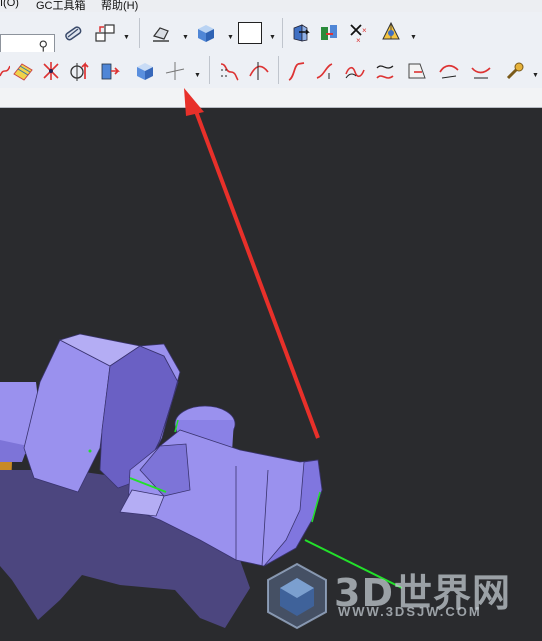 The width and height of the screenshot is (542, 641). I want to click on axis-point, so click(90, 451).